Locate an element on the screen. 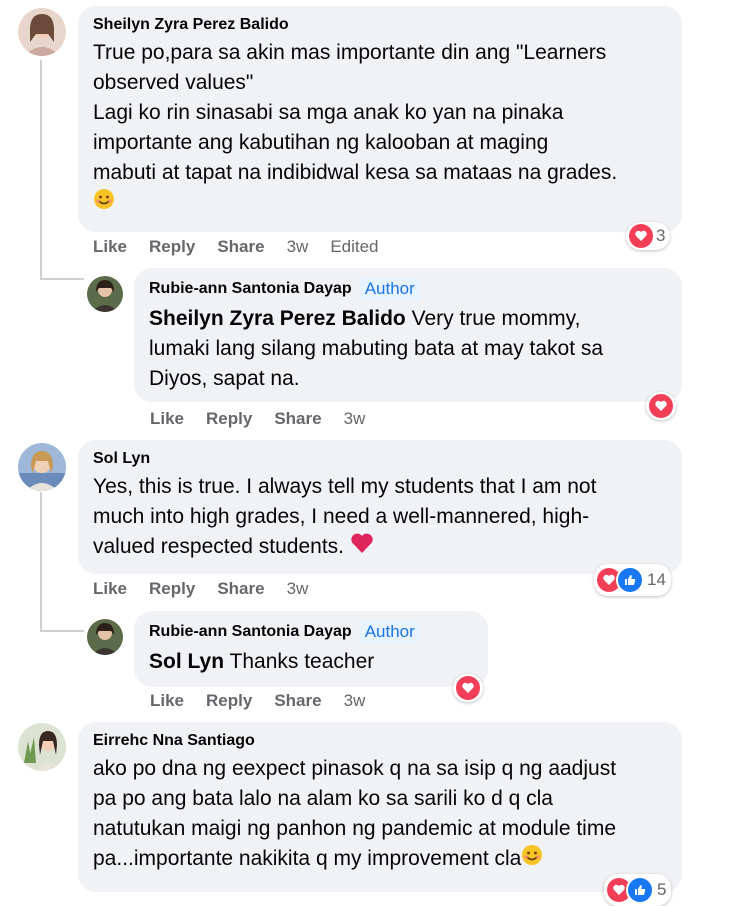  comment-actions: Like Reply Share 3w Edited is located at coordinates (236, 247).